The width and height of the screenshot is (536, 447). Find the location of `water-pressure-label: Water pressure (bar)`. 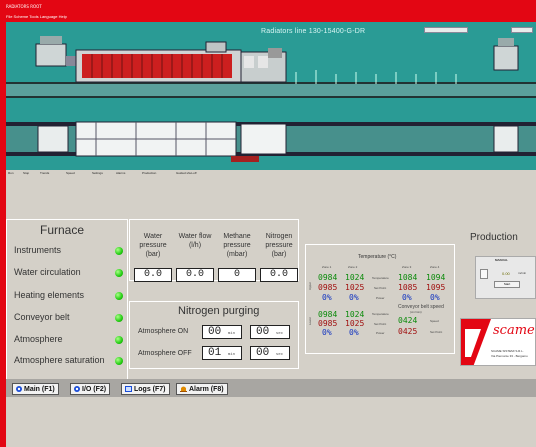

water-pressure-label: Water pressure (bar) is located at coordinates (153, 245).